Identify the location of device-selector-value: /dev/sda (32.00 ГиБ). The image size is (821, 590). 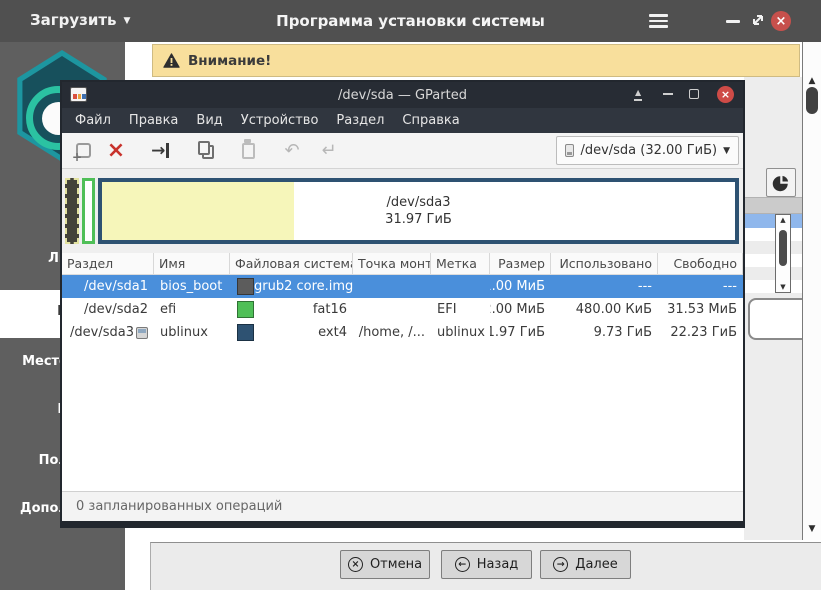
(649, 150).